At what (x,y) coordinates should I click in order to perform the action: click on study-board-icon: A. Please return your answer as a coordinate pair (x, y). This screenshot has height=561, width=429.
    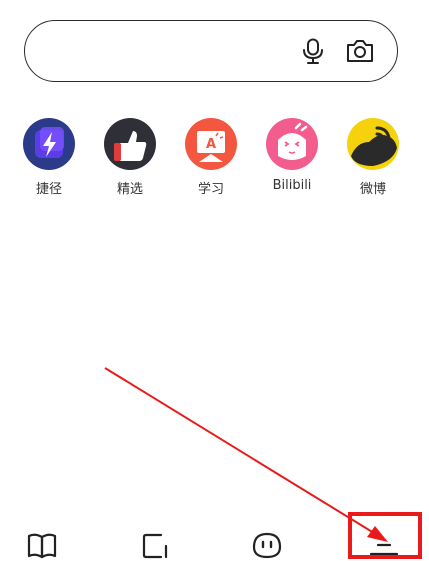
    Looking at the image, I should click on (211, 144).